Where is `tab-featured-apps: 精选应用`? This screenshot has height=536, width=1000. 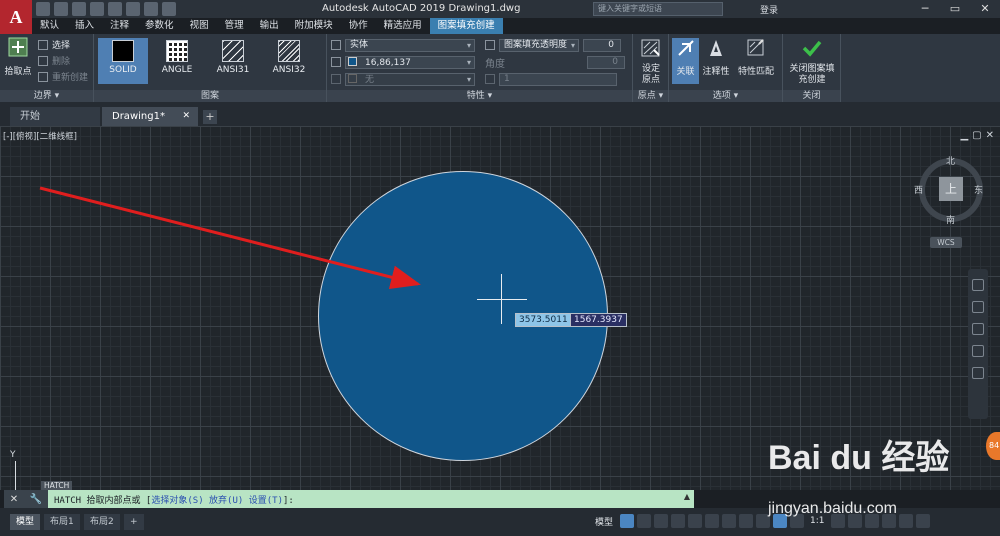
tab-featured-apps: 精选应用 is located at coordinates (403, 26).